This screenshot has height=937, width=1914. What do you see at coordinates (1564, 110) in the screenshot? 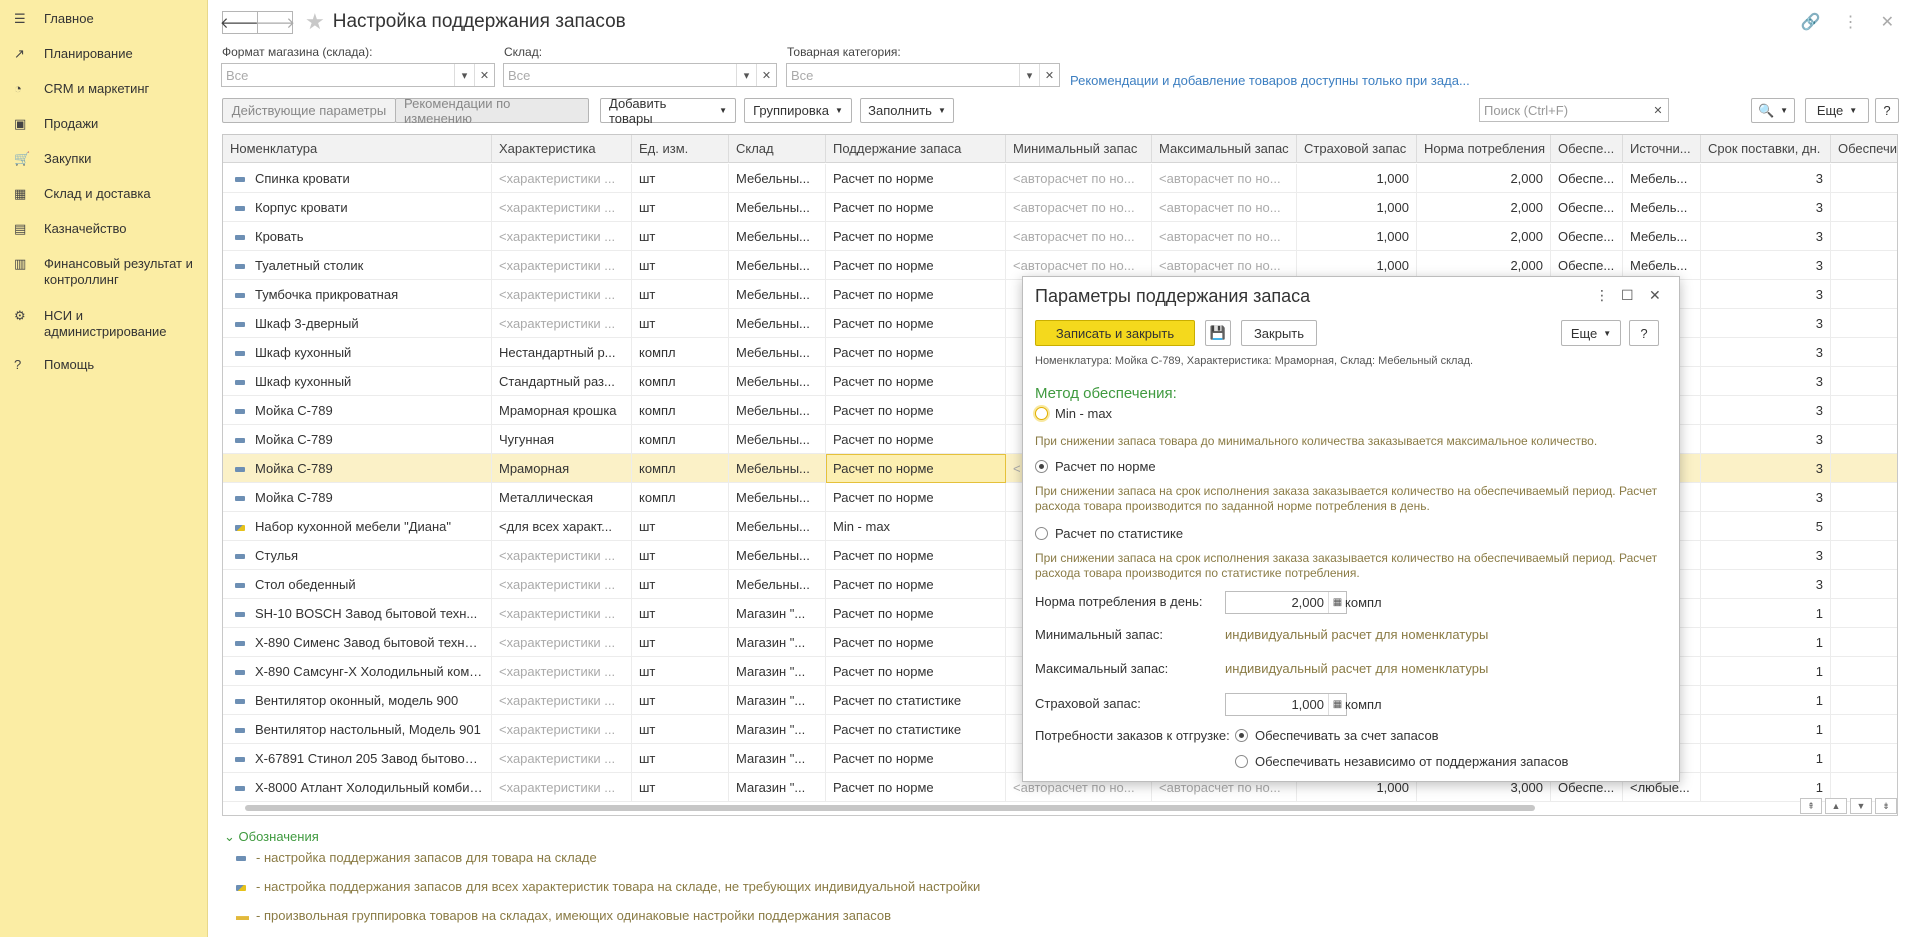
I see `search-input: Поиск (Ctrl+F)` at bounding box center [1564, 110].